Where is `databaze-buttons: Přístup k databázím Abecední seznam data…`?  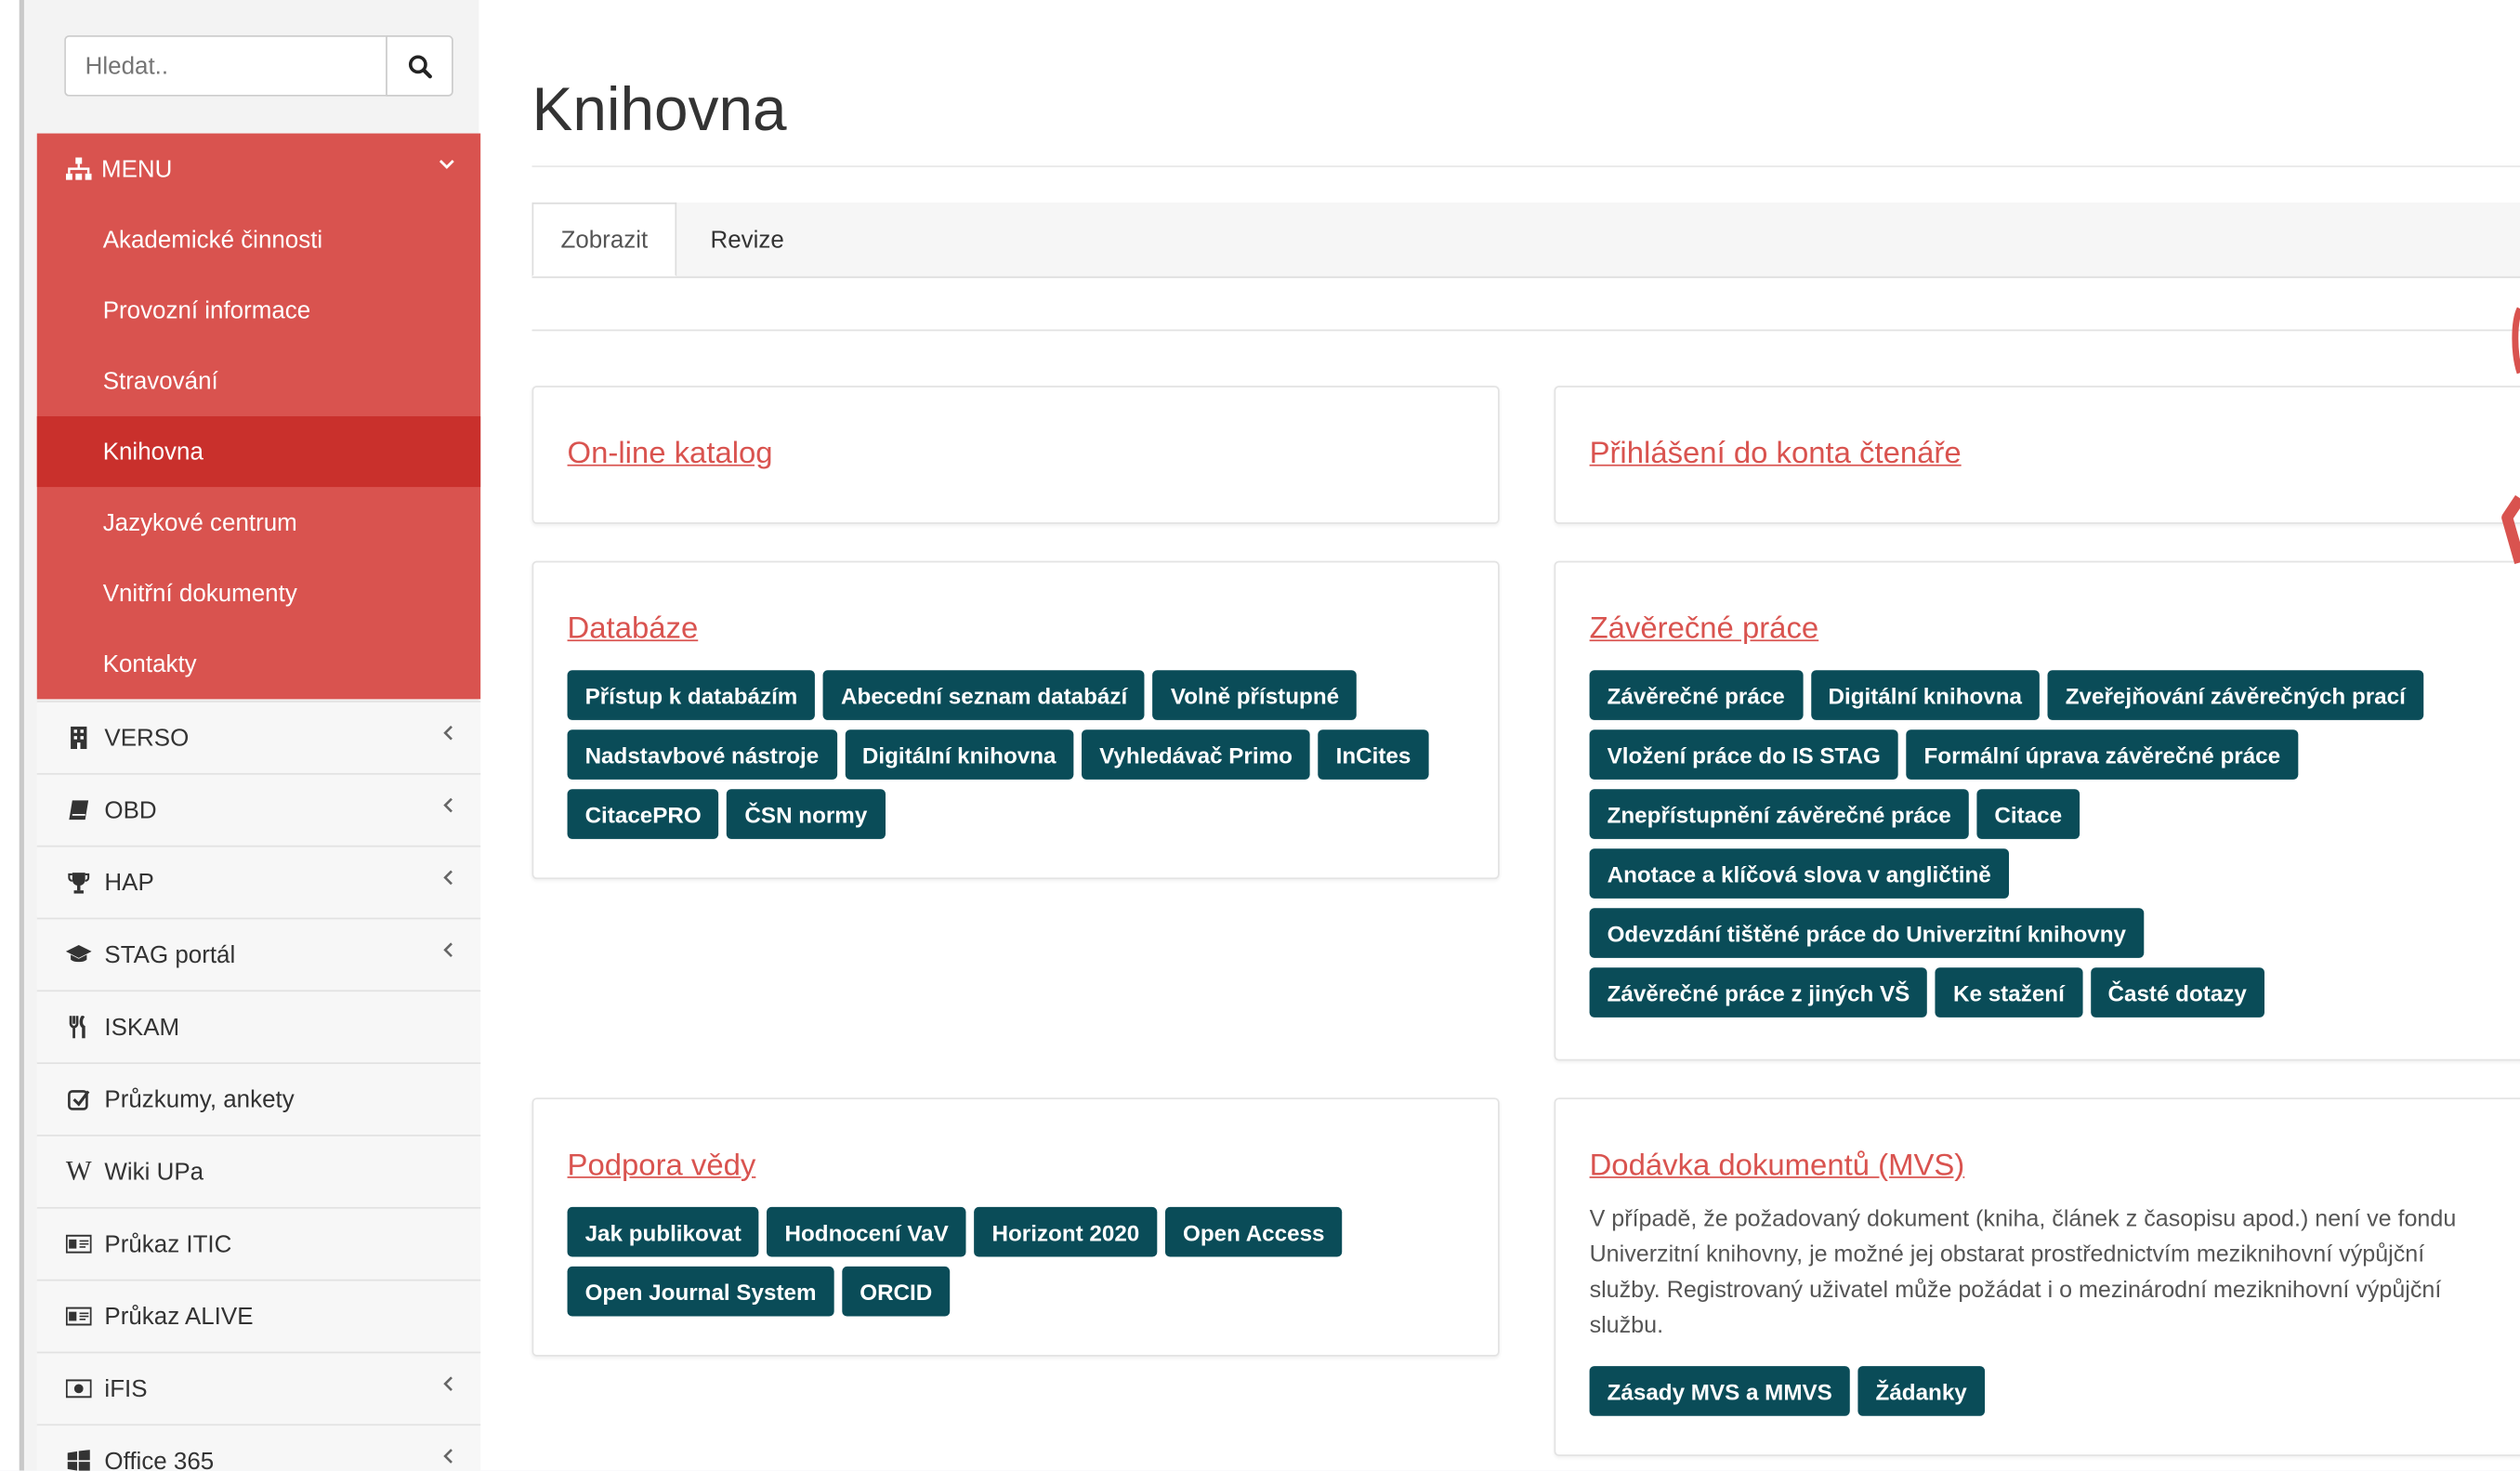
databaze-buttons: Přístup k databázím Abecední seznam data… is located at coordinates (1025, 754).